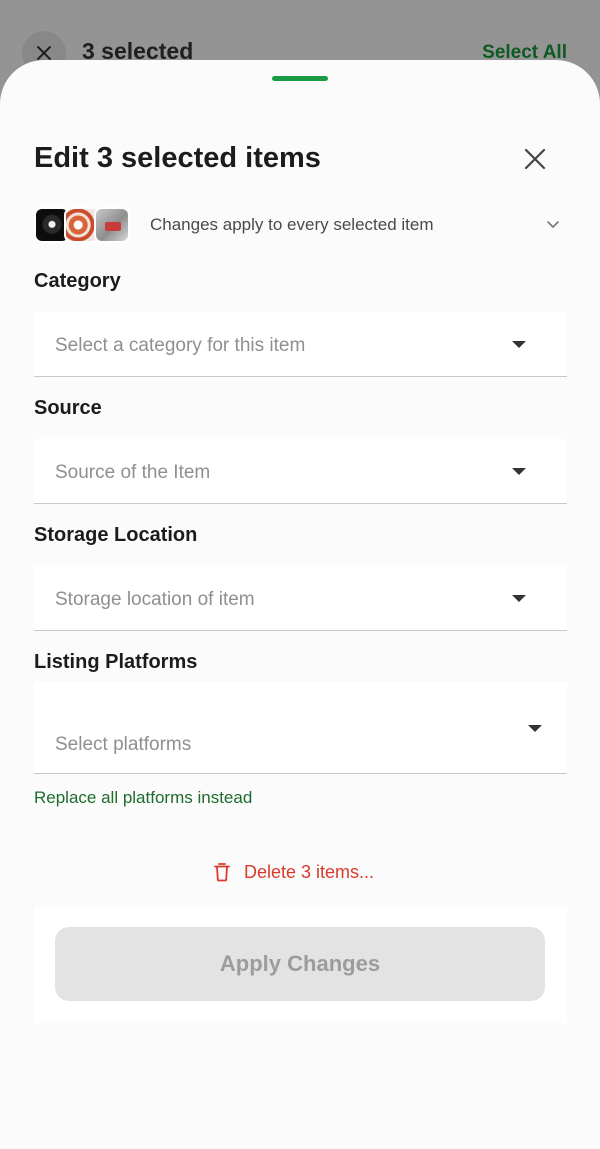 This screenshot has height=1149, width=600. What do you see at coordinates (300, 78) in the screenshot?
I see `sheet-drag-handle` at bounding box center [300, 78].